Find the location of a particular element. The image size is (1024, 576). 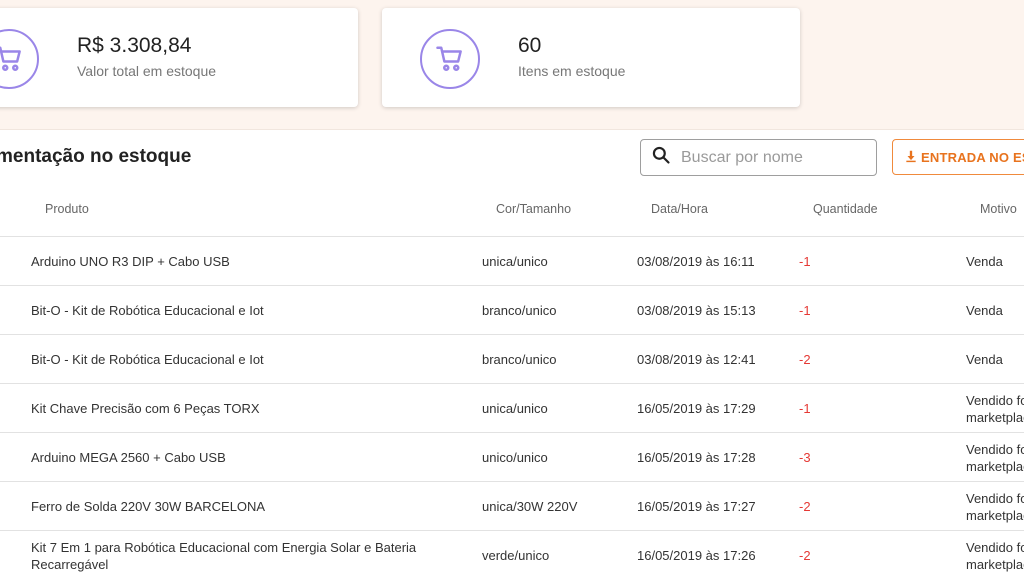

search-field is located at coordinates (758, 157).